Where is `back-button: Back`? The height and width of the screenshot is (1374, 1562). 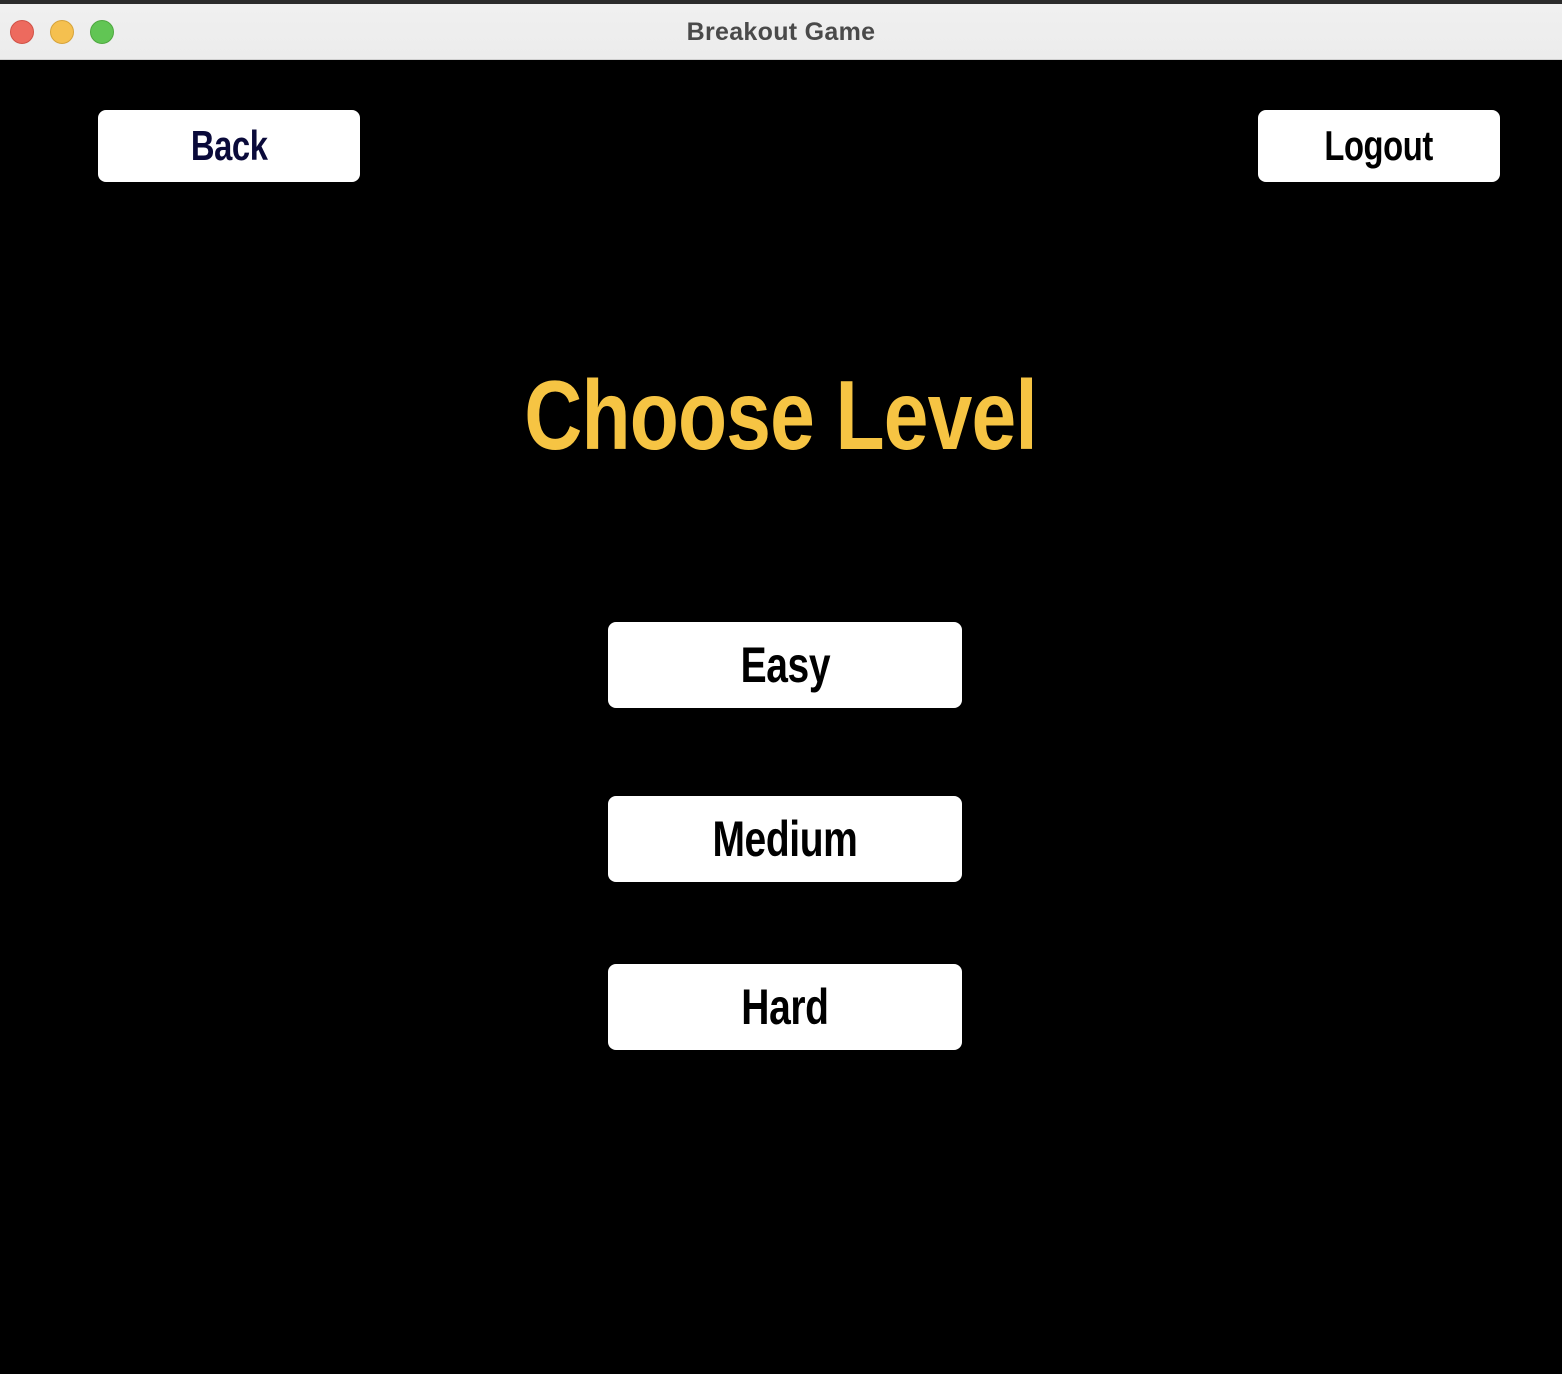
back-button: Back is located at coordinates (229, 146).